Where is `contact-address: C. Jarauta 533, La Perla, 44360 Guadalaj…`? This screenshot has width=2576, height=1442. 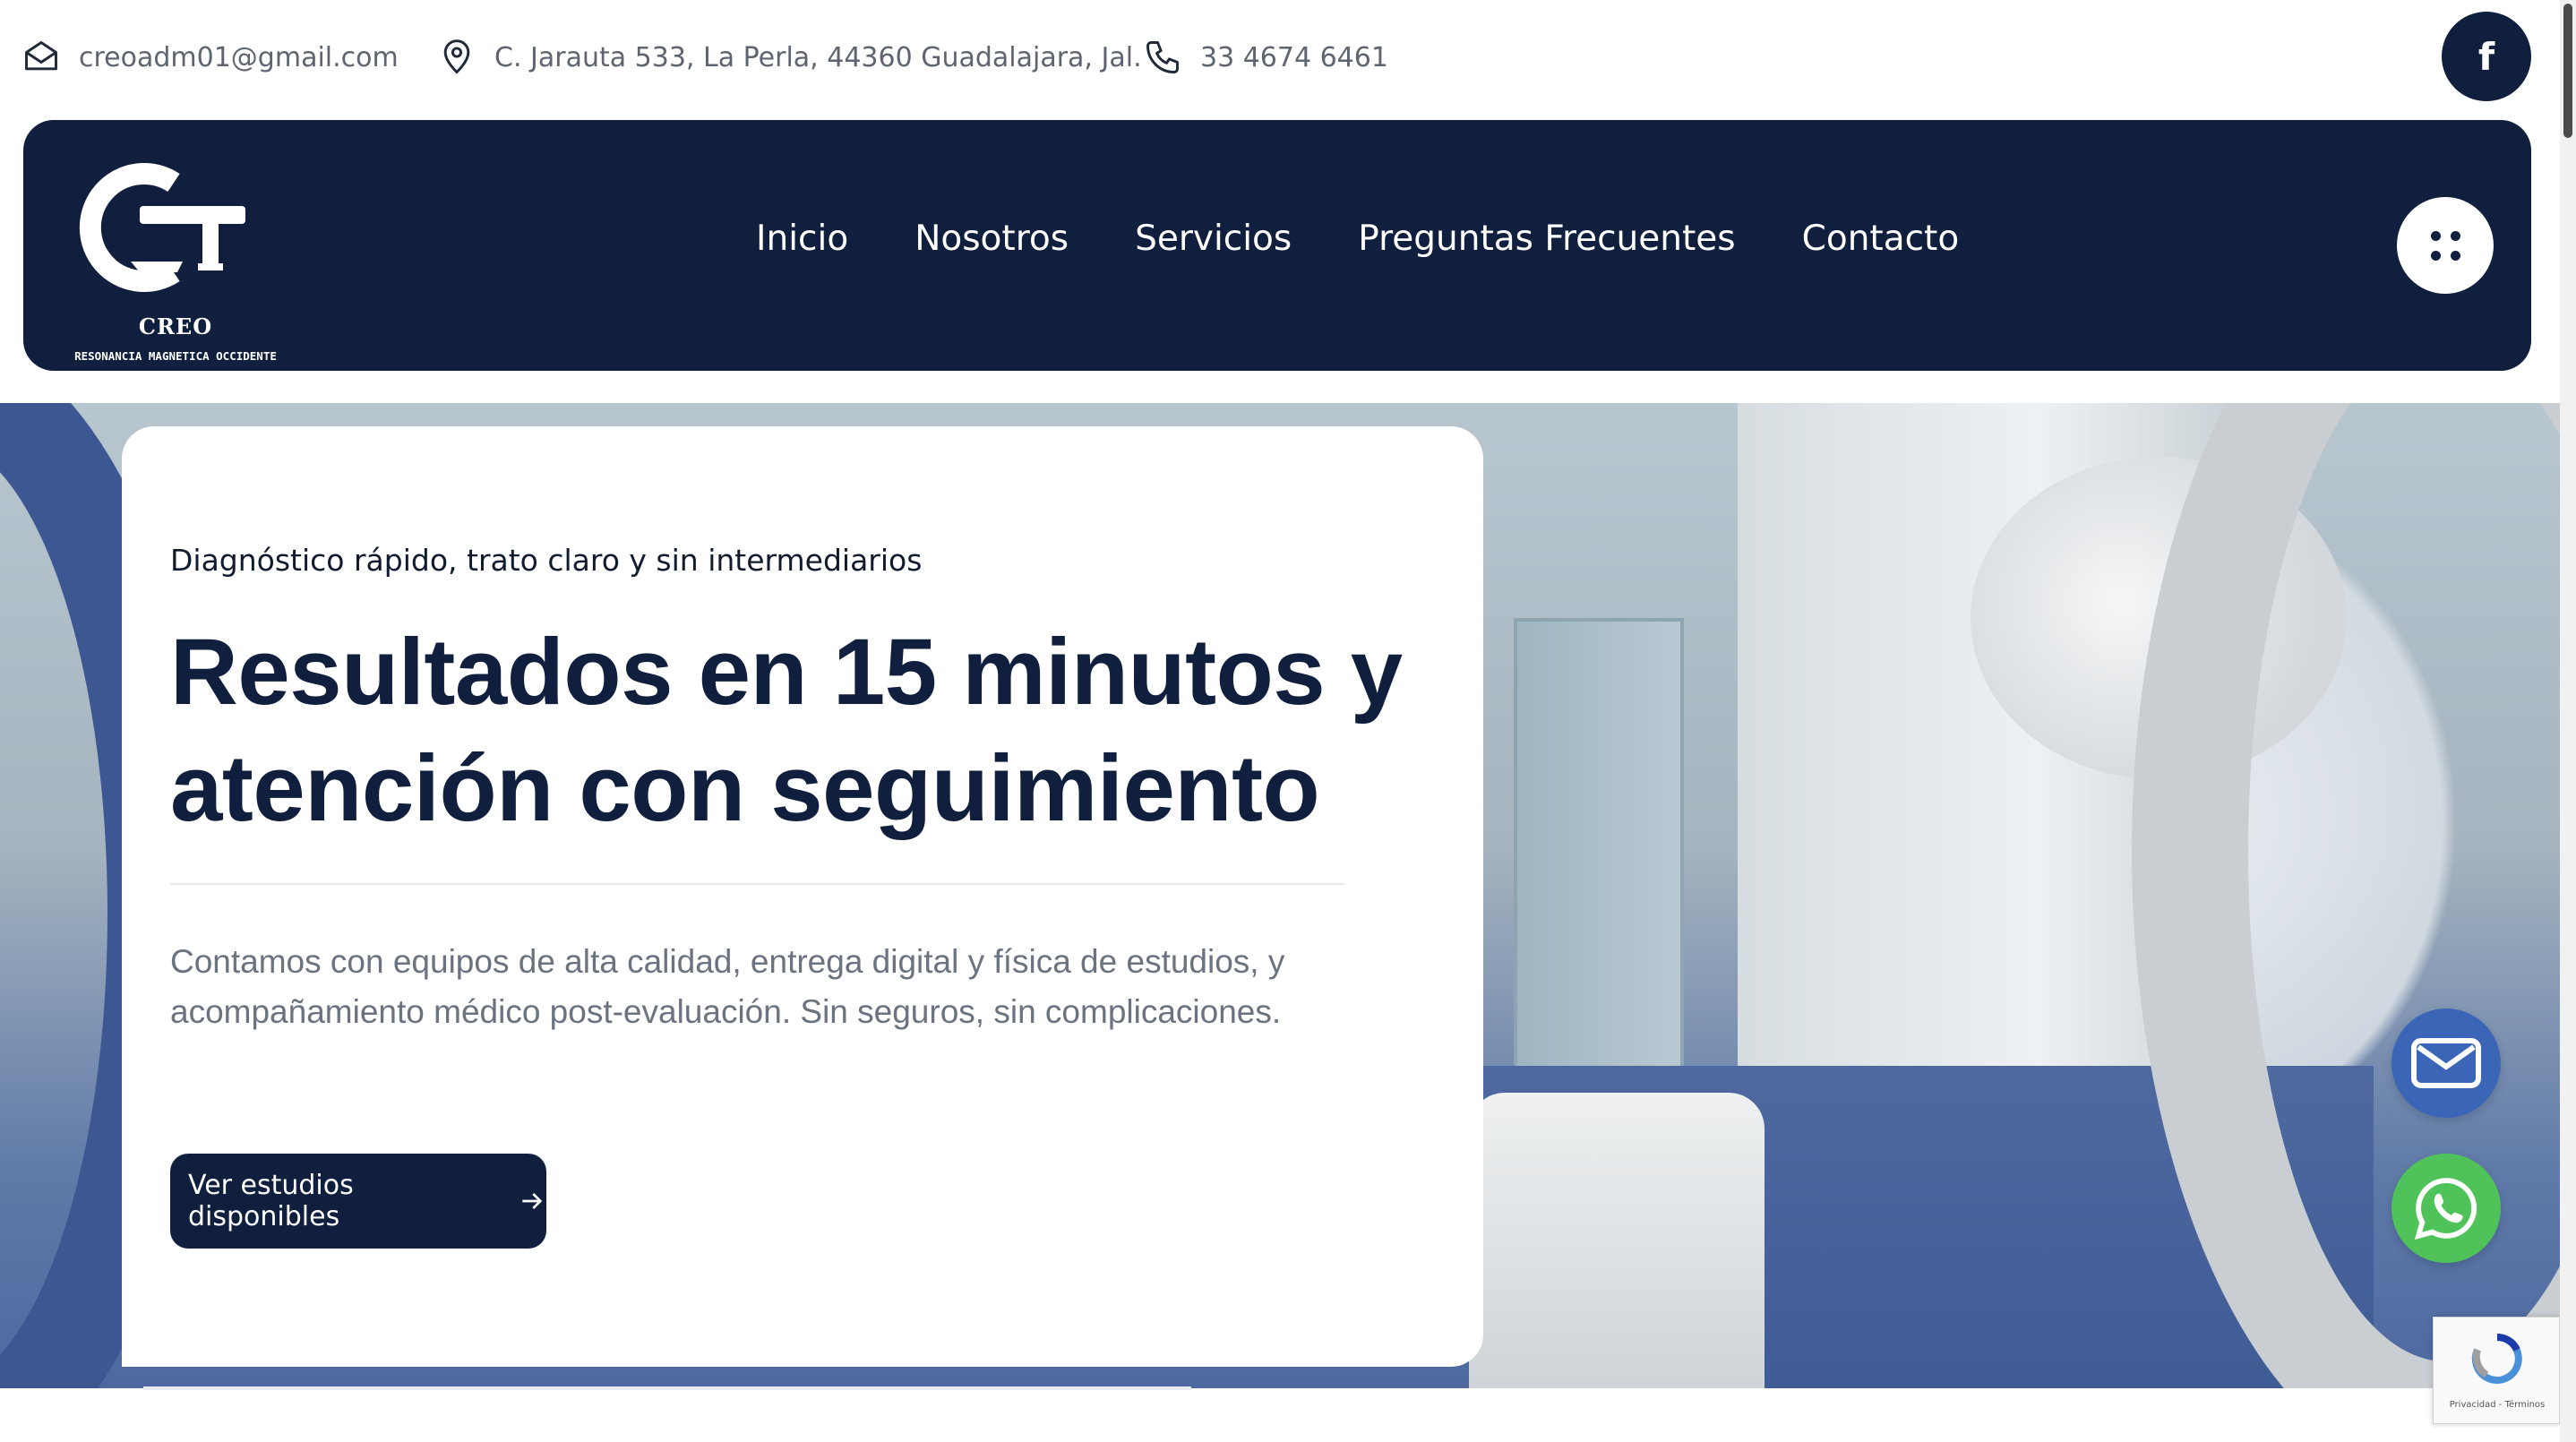
contact-address: C. Jarauta 533, La Perla, 44360 Guadalaj… is located at coordinates (789, 57).